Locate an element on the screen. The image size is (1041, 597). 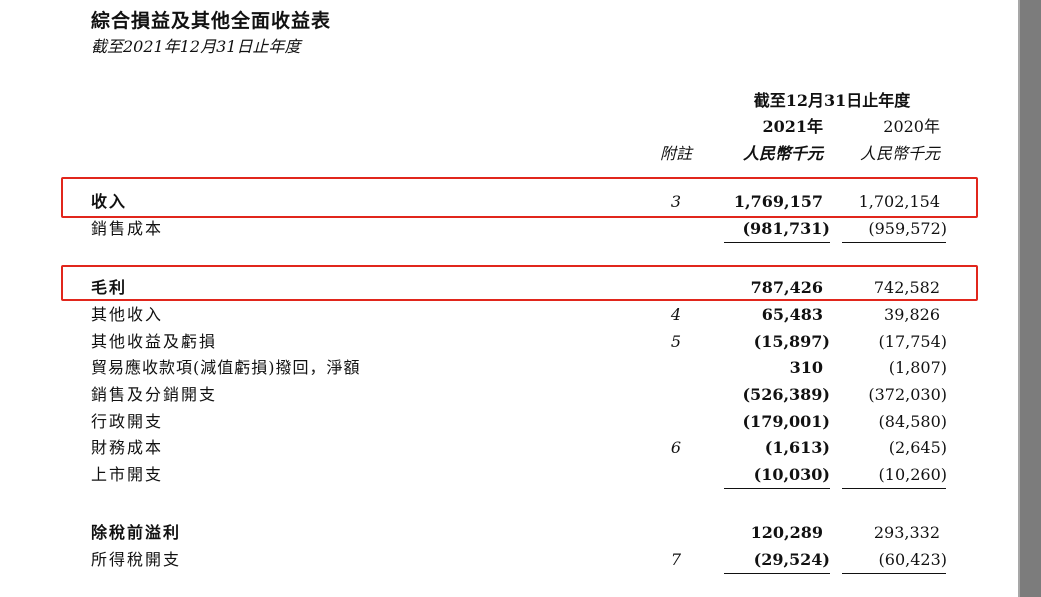
table-row: 銷售成本 (981,731) (959,572) is located at coordinates (509, 229).